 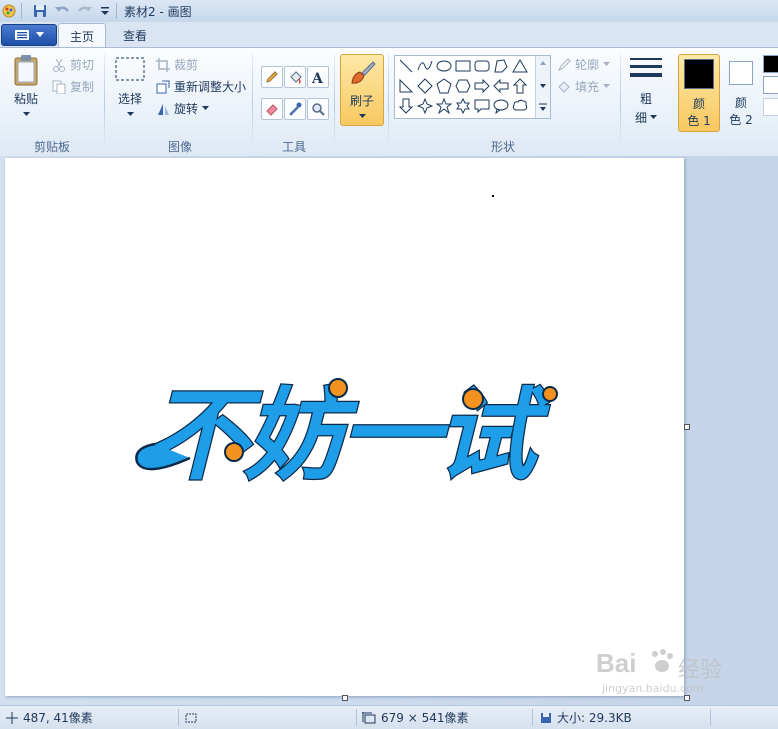 I want to click on svg-text: A, so click(x=317, y=77).